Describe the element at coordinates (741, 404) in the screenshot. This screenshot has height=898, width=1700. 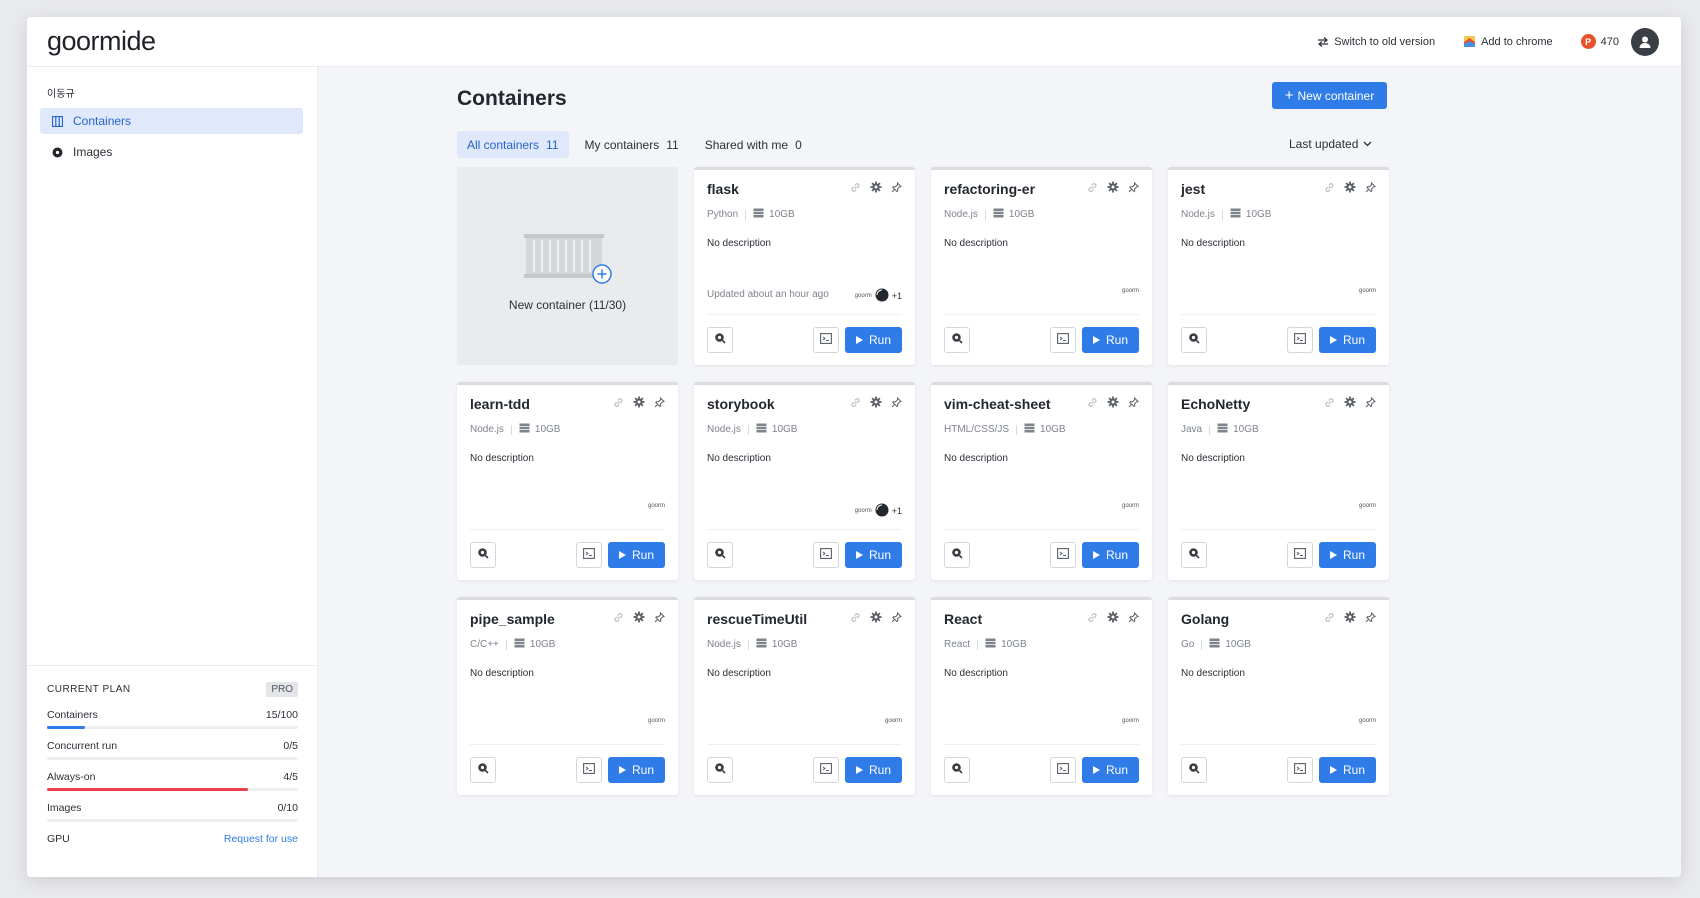
I see `container-name: storybook` at that location.